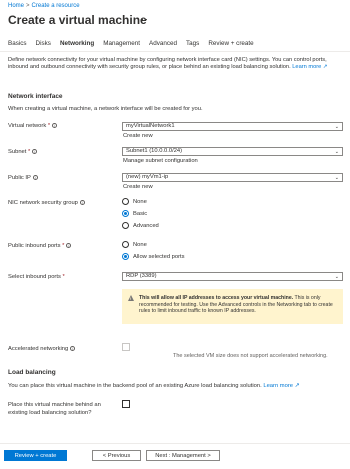  What do you see at coordinates (147, 177) in the screenshot?
I see `public-ip-value: (new) myVm1-ip` at bounding box center [147, 177].